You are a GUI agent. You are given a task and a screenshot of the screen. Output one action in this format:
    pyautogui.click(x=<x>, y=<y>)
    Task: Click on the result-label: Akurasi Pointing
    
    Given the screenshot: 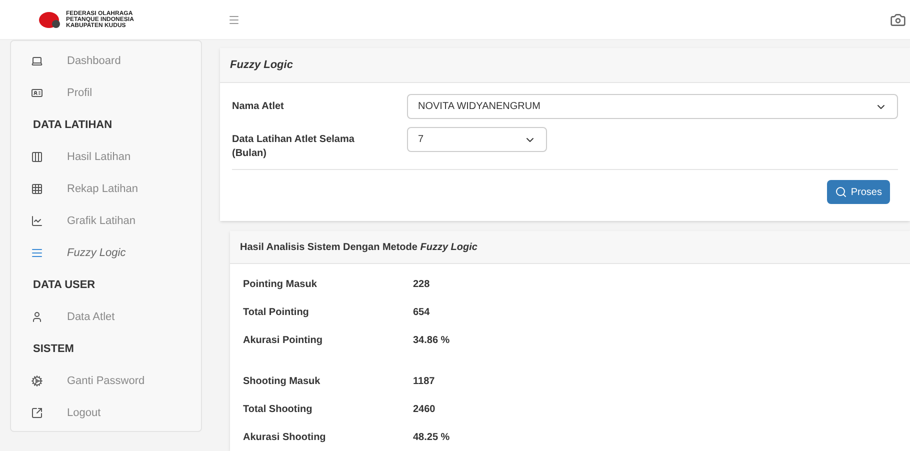 What is the action you would take?
    pyautogui.click(x=283, y=341)
    